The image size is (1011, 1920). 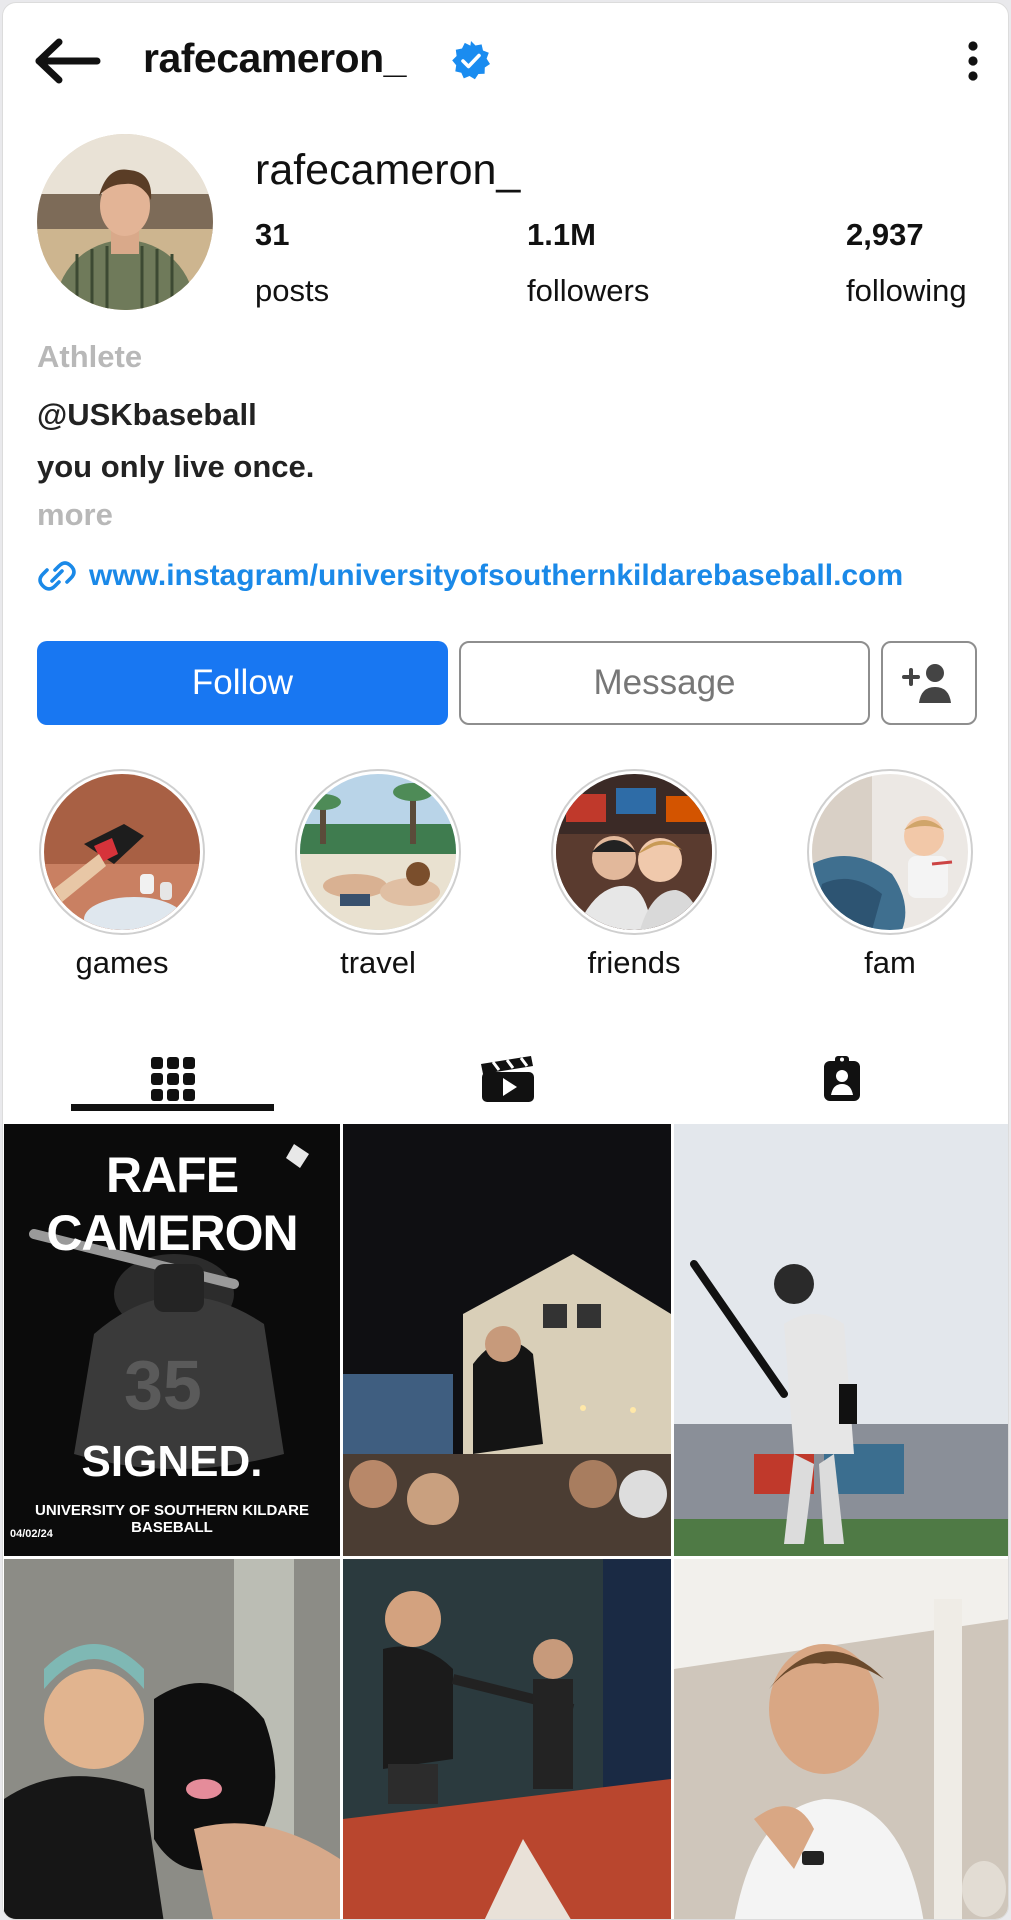 I want to click on stat-posts-label: posts, so click(x=292, y=290).